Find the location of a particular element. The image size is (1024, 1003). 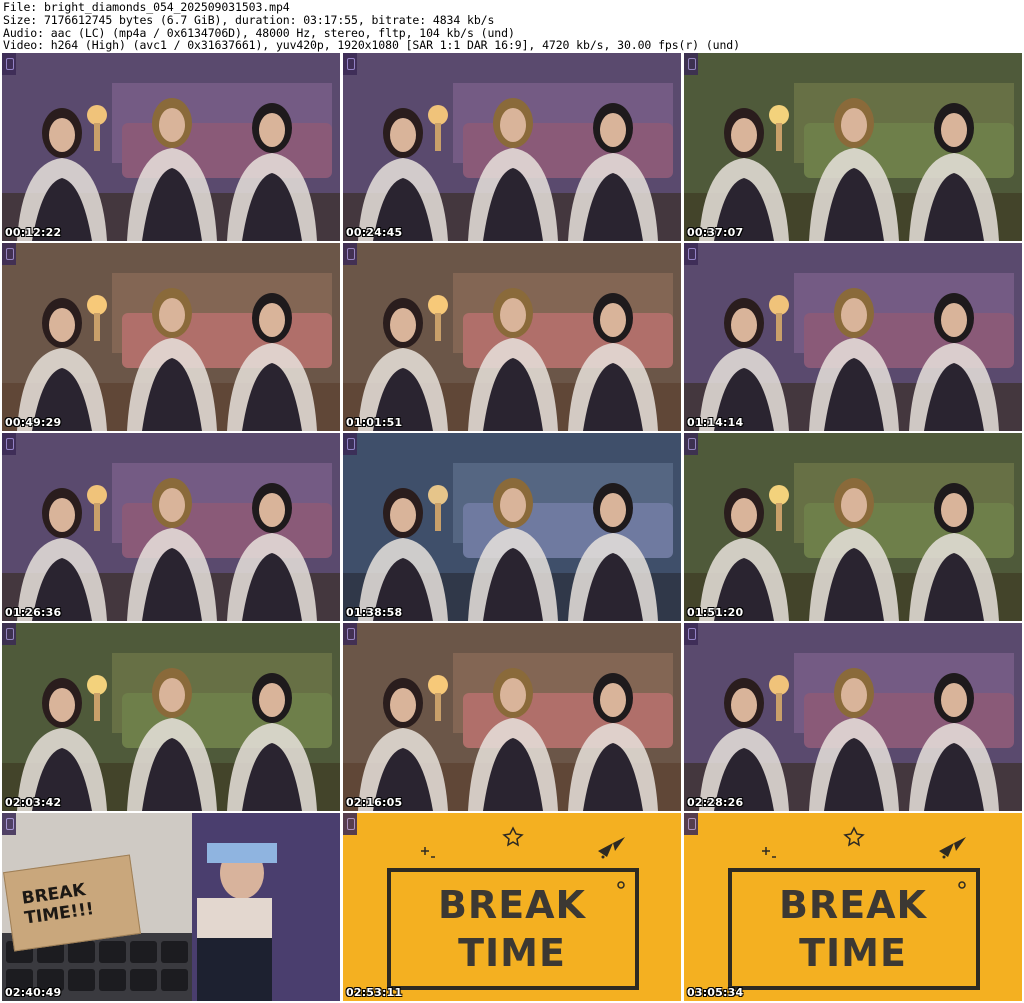

thumbnail: 02:03:42 is located at coordinates (171, 717).